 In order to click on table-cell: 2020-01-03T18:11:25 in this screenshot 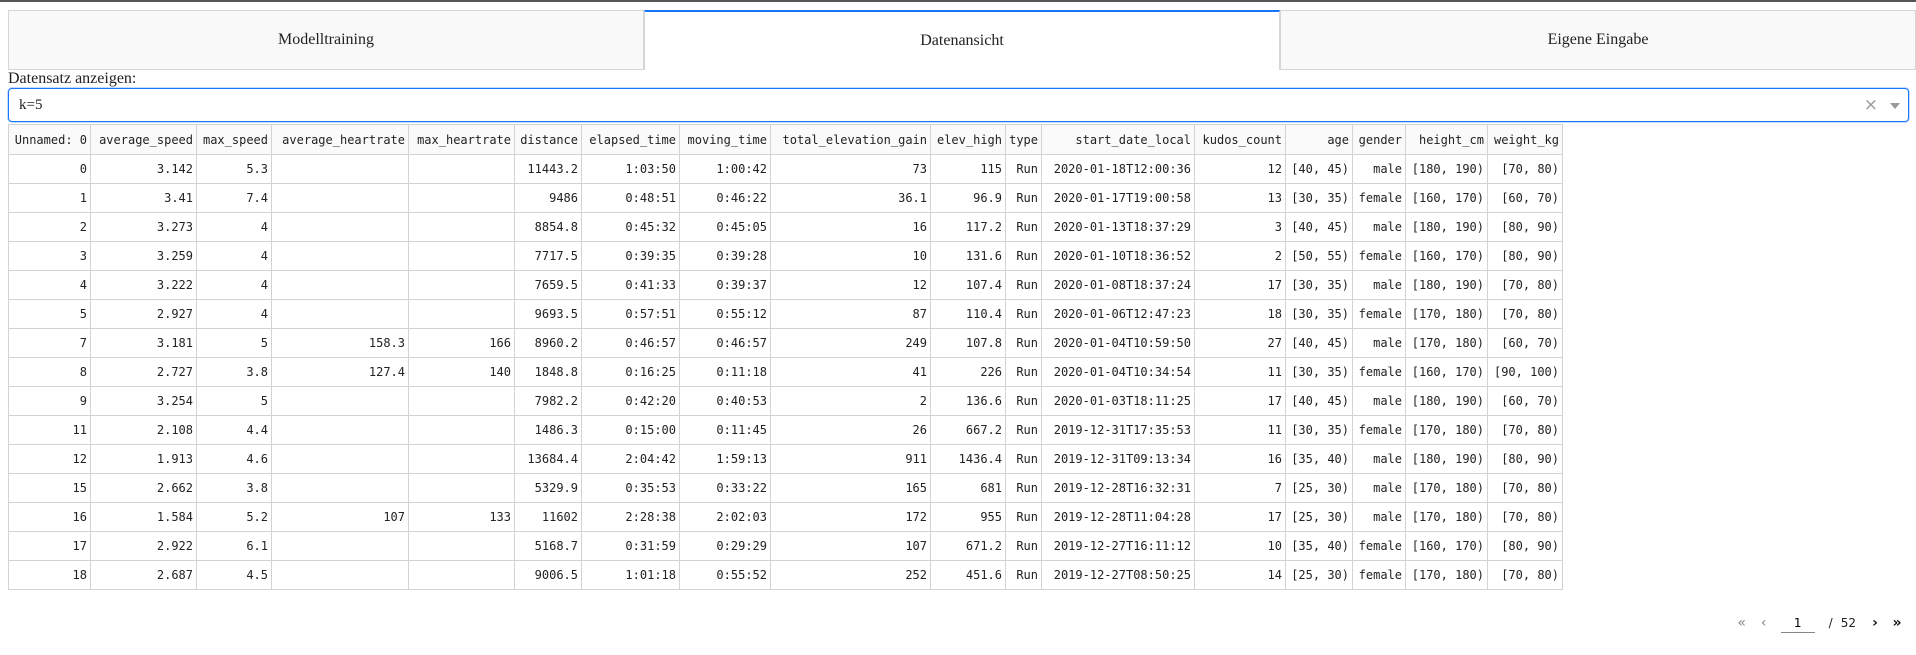, I will do `click(1118, 401)`.